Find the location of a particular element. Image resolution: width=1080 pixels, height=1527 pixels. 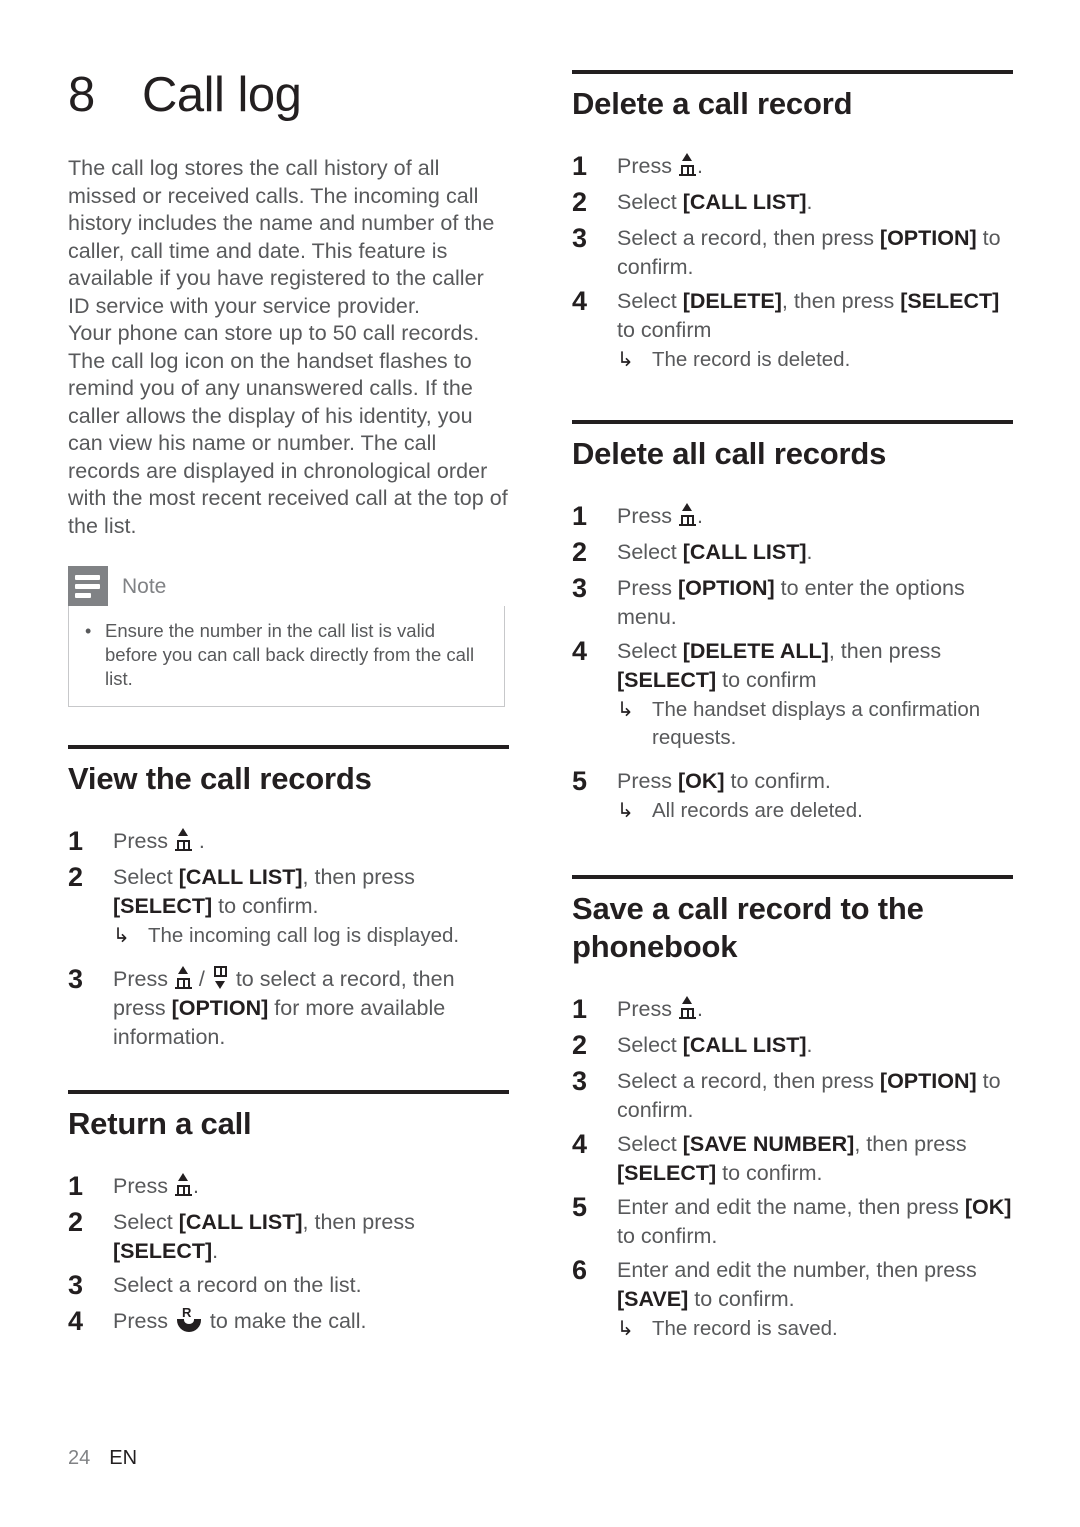

call-handset-key-icon: R is located at coordinates (189, 1319).